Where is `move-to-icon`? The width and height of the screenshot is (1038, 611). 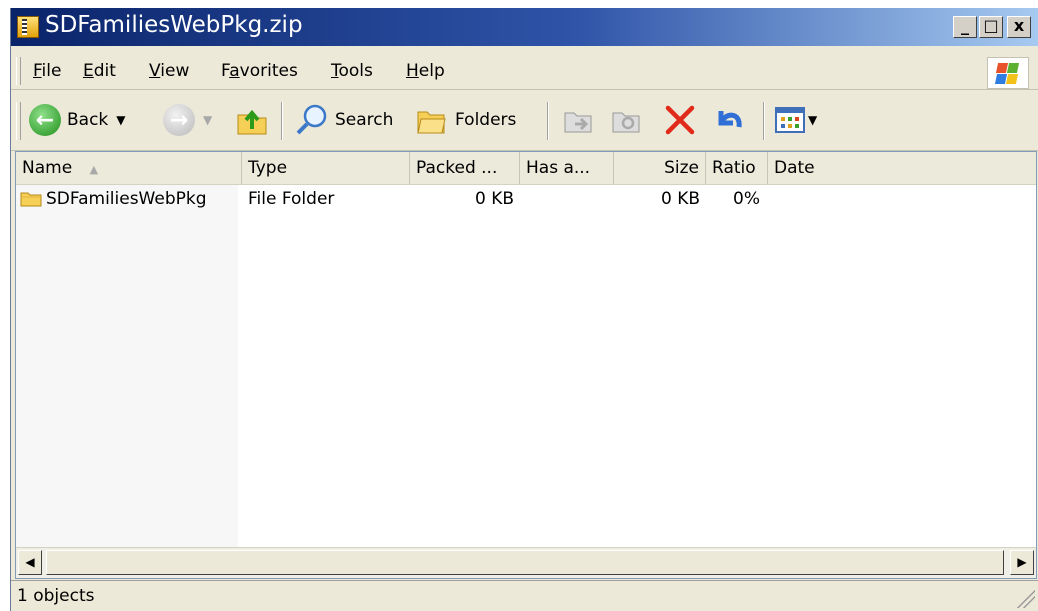
move-to-icon is located at coordinates (578, 122).